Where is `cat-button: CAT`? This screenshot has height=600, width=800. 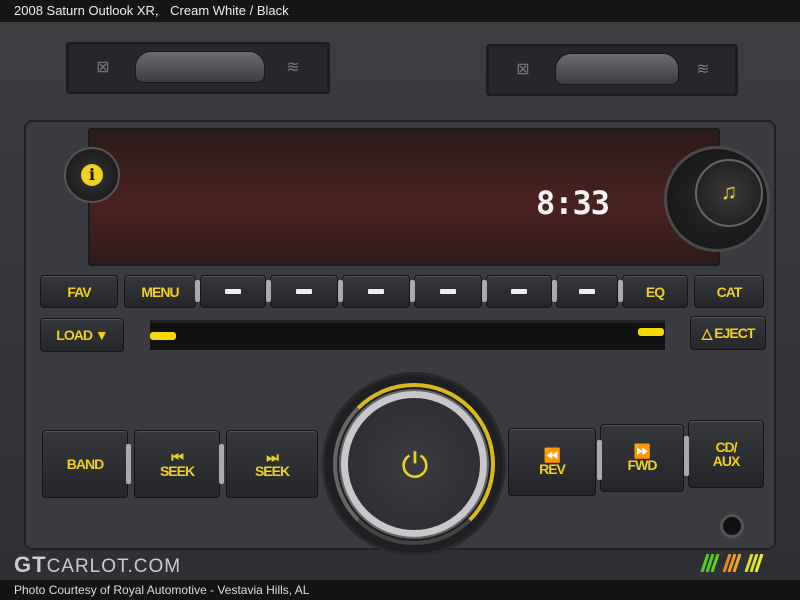
cat-button: CAT is located at coordinates (729, 291).